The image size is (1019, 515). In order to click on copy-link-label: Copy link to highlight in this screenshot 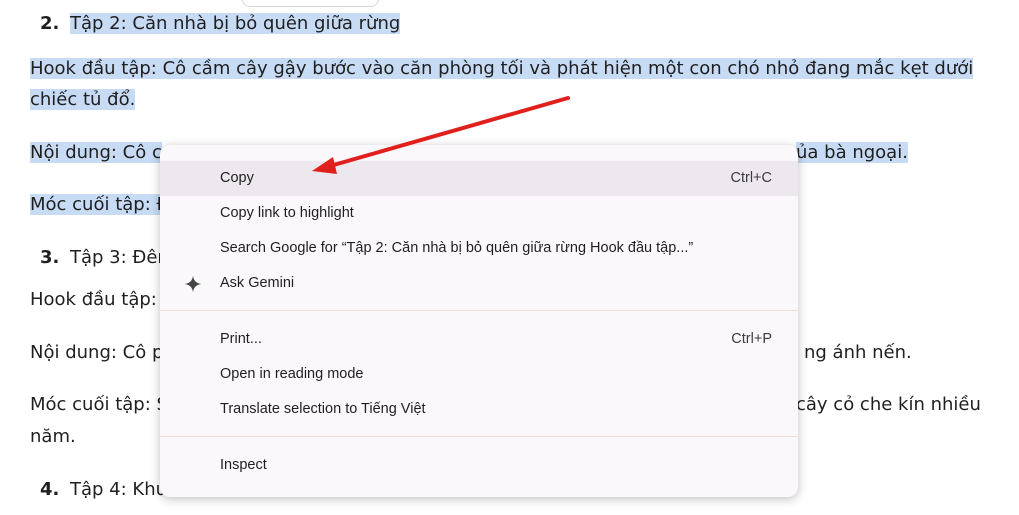, I will do `click(287, 213)`.